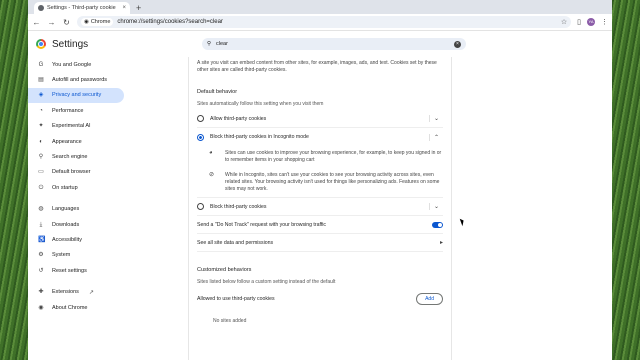 The width and height of the screenshot is (640, 360). What do you see at coordinates (97, 22) in the screenshot?
I see `site-chip: ◉ Chrome` at bounding box center [97, 22].